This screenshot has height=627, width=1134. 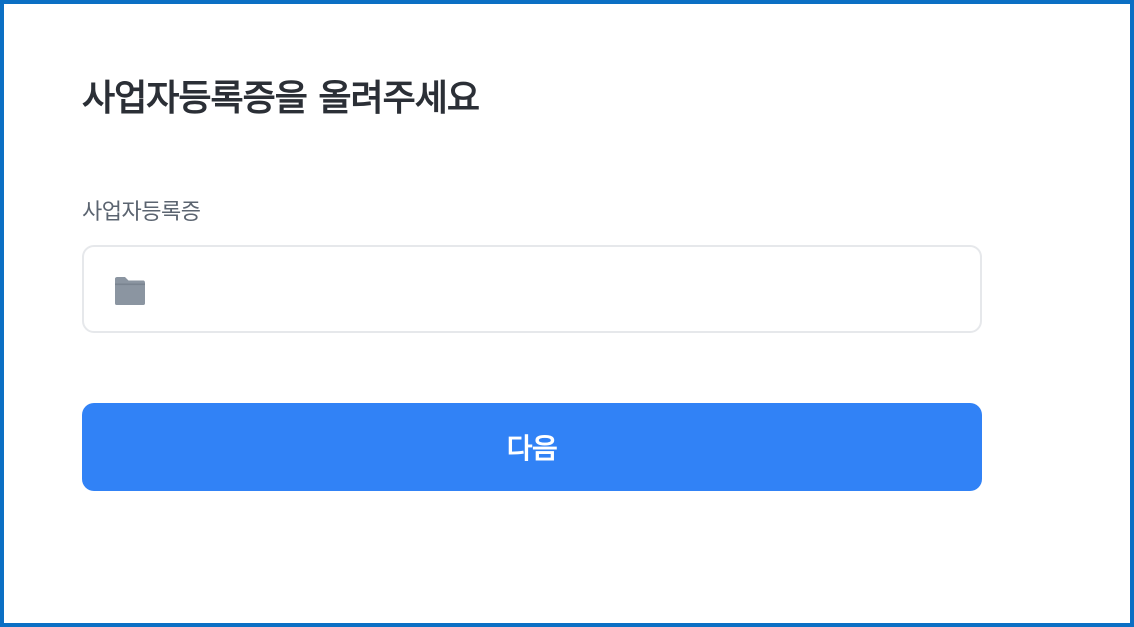 What do you see at coordinates (532, 447) in the screenshot?
I see `next-button: 다음` at bounding box center [532, 447].